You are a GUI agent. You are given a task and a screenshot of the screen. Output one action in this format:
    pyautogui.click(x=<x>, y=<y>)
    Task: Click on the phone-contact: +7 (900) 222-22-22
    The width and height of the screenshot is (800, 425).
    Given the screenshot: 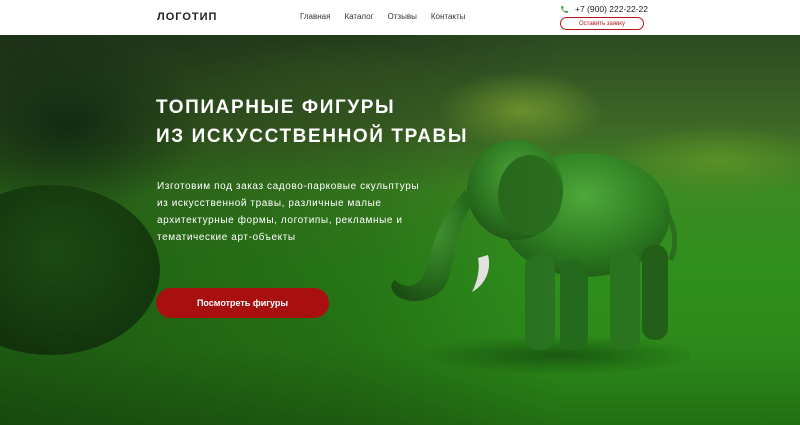 What is the action you would take?
    pyautogui.click(x=604, y=9)
    